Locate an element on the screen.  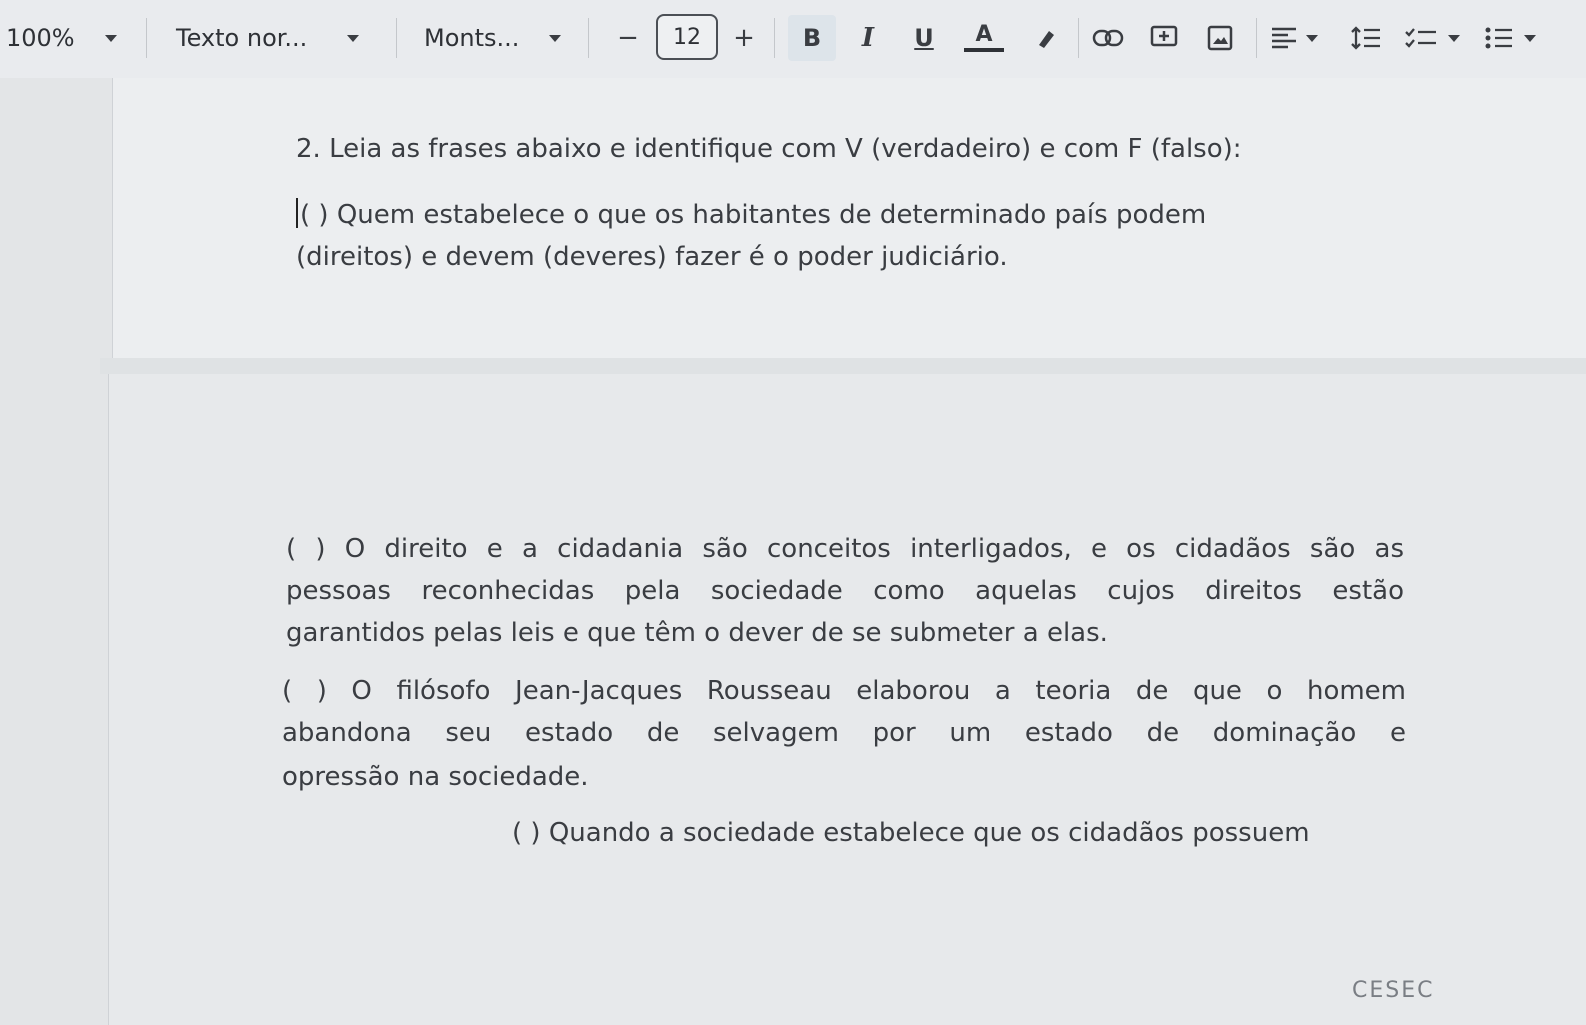
insert-link-button is located at coordinates (1108, 38).